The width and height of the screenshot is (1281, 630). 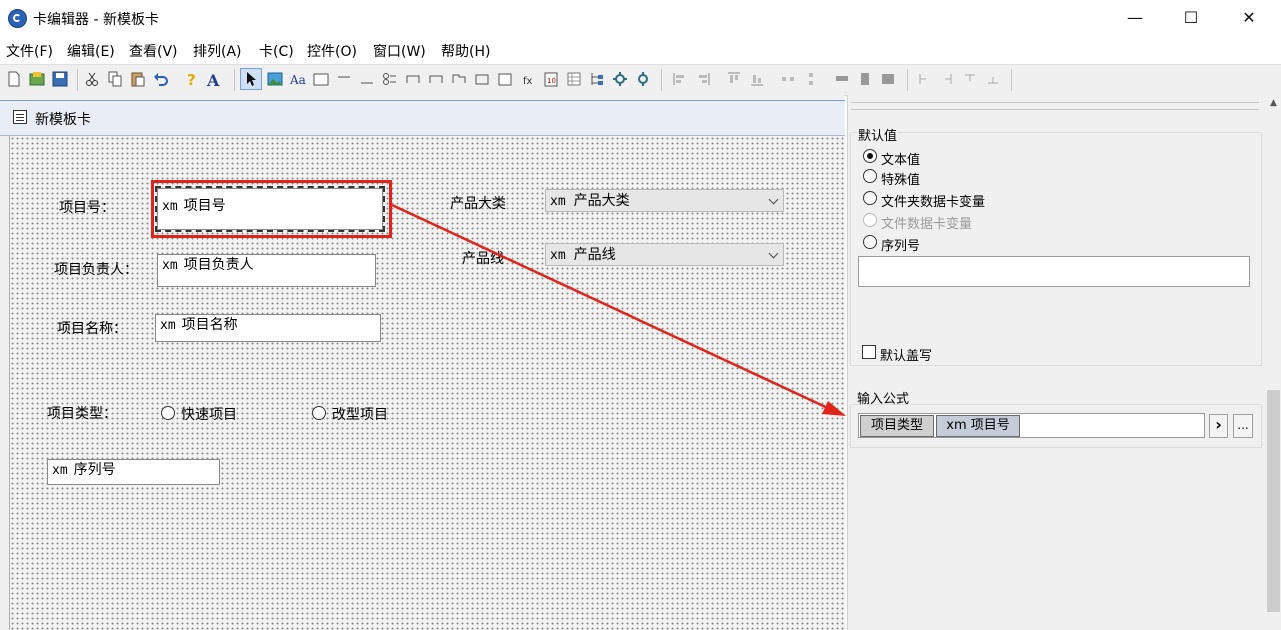 What do you see at coordinates (897, 426) in the screenshot?
I see `formula-token-type: 项目类型` at bounding box center [897, 426].